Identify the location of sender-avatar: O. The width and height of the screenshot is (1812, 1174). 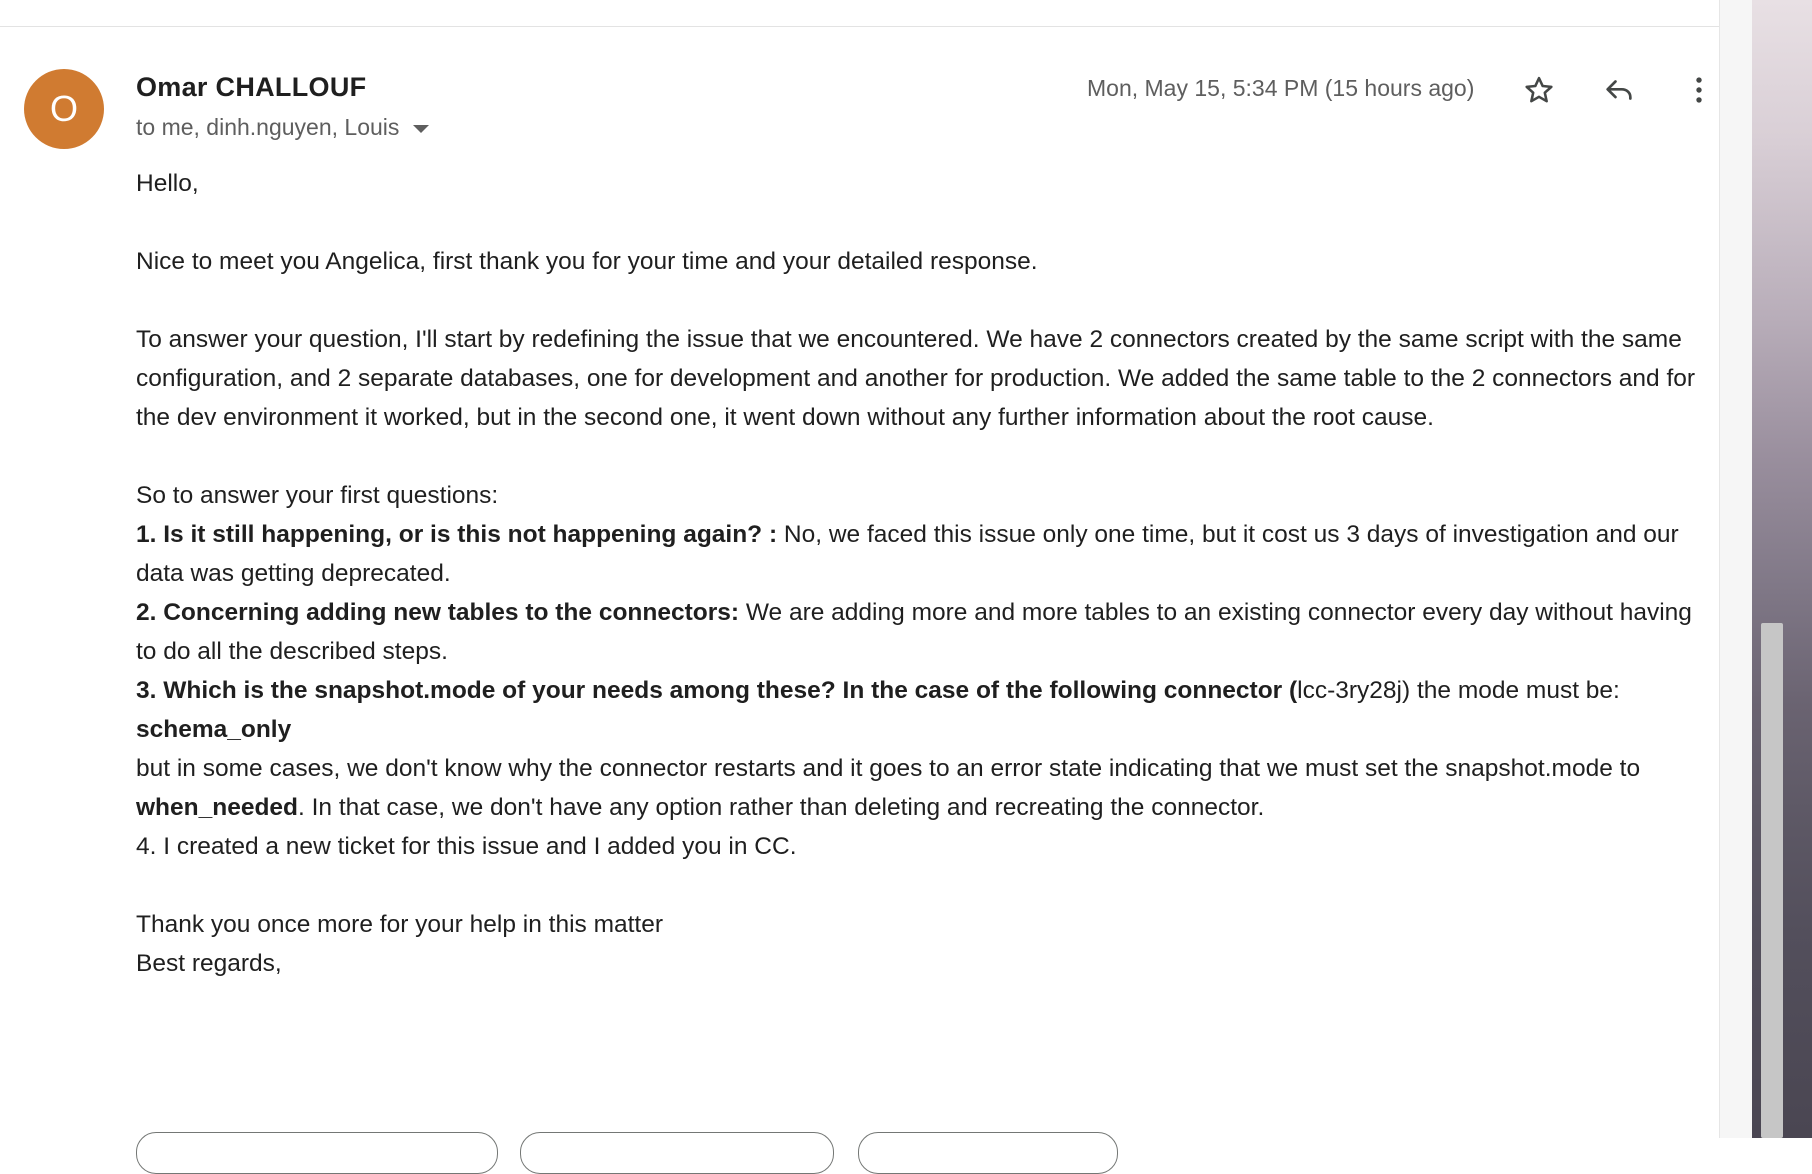
(64, 109).